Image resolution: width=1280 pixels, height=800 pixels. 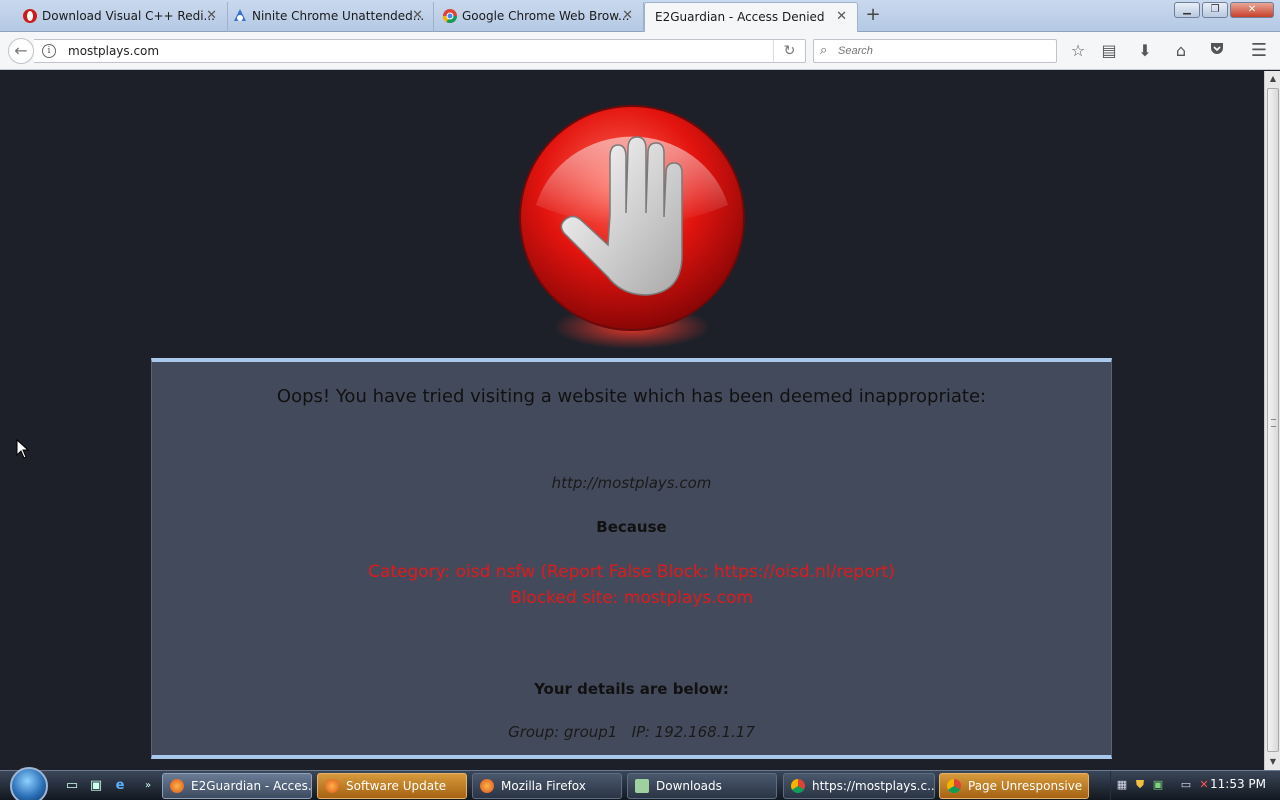 What do you see at coordinates (1109, 51) in the screenshot?
I see `bookmarks-list-icon: ▤` at bounding box center [1109, 51].